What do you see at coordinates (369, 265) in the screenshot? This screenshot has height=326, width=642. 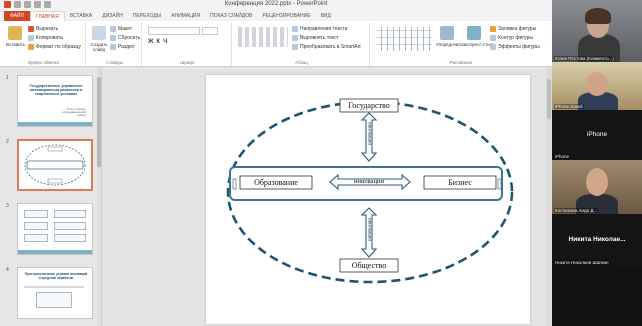 I see `label-society: Общество` at bounding box center [369, 265].